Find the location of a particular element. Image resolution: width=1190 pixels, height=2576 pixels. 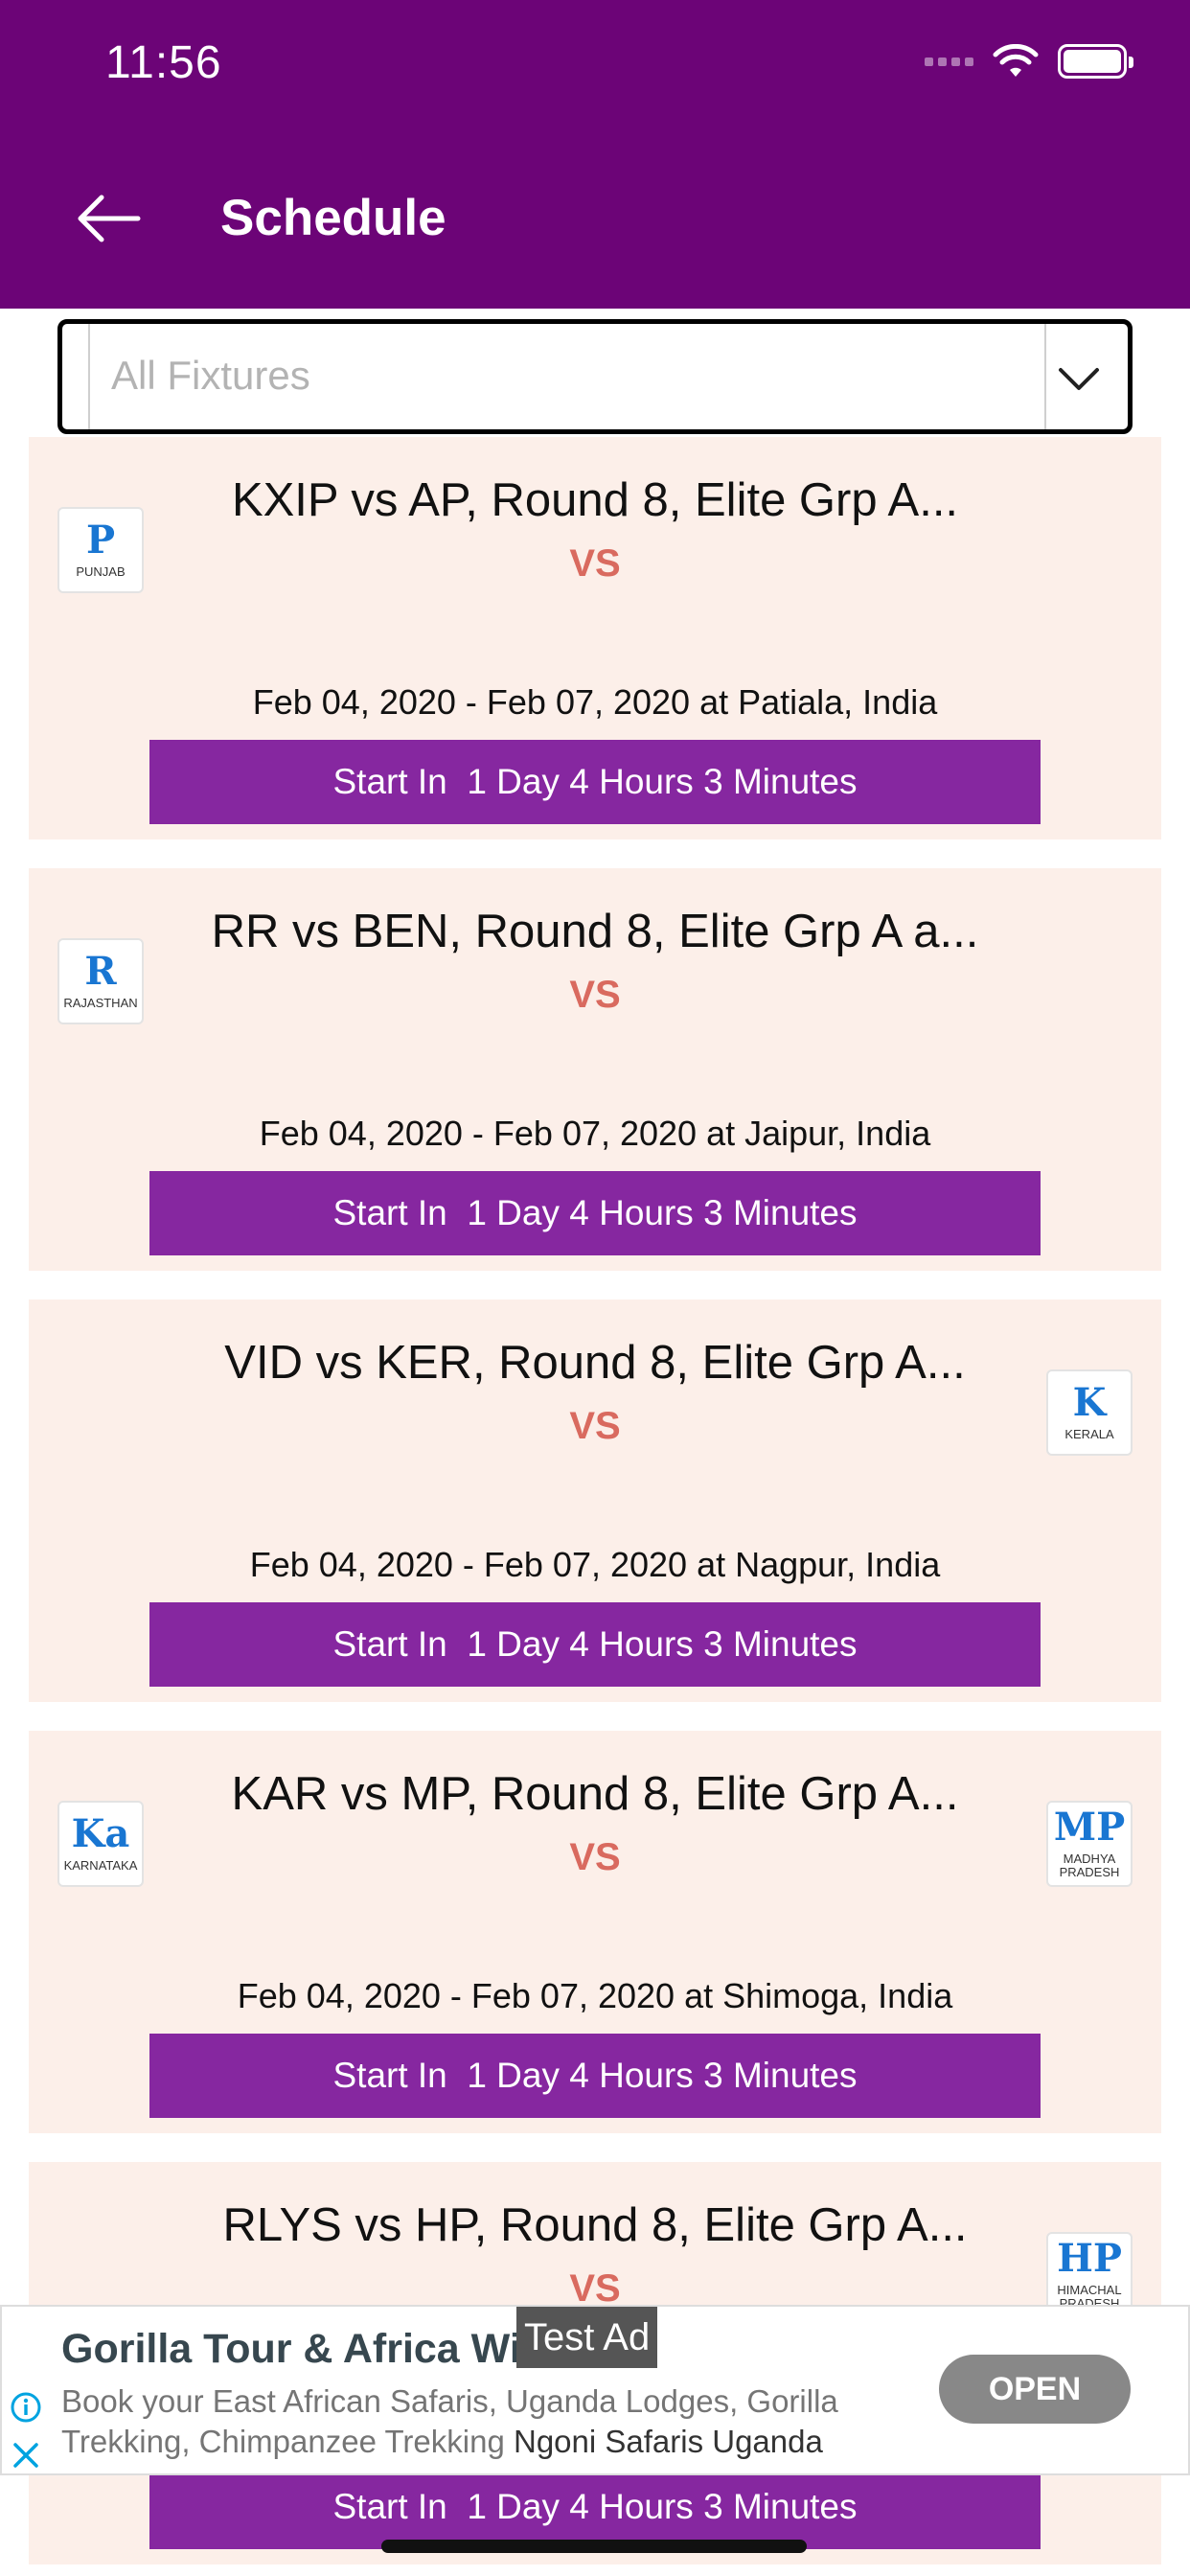

status-time: 11:56 is located at coordinates (163, 63).